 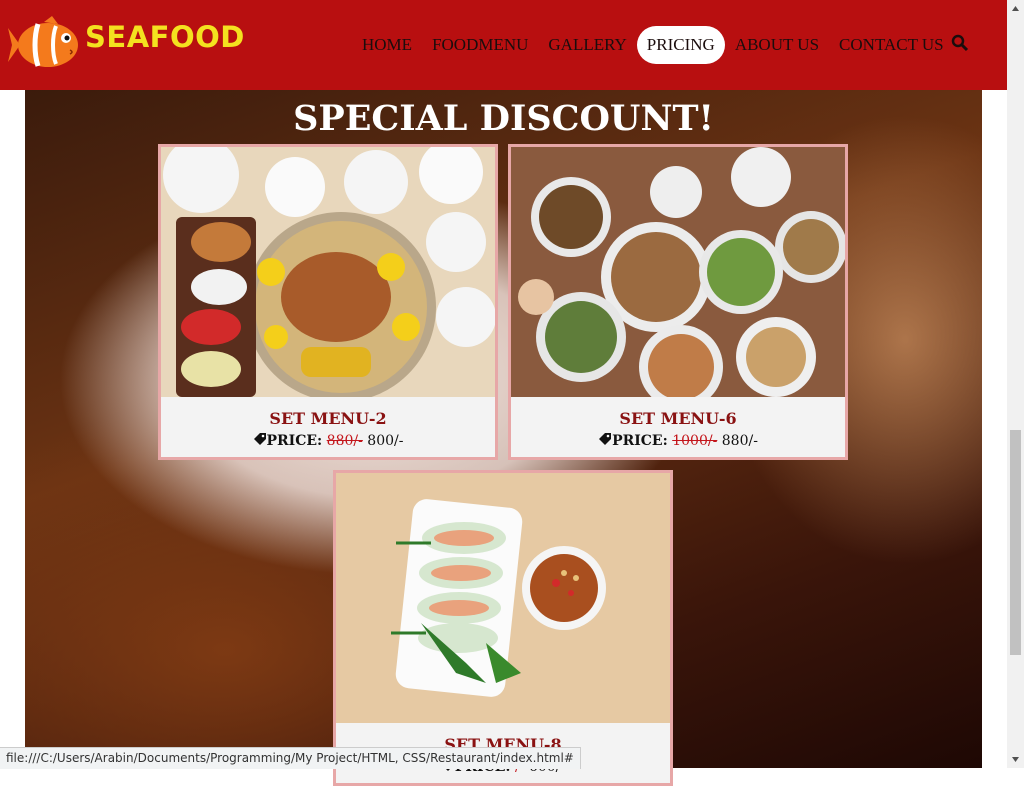 I want to click on nav-item-gallery: GALLERY, so click(x=587, y=45).